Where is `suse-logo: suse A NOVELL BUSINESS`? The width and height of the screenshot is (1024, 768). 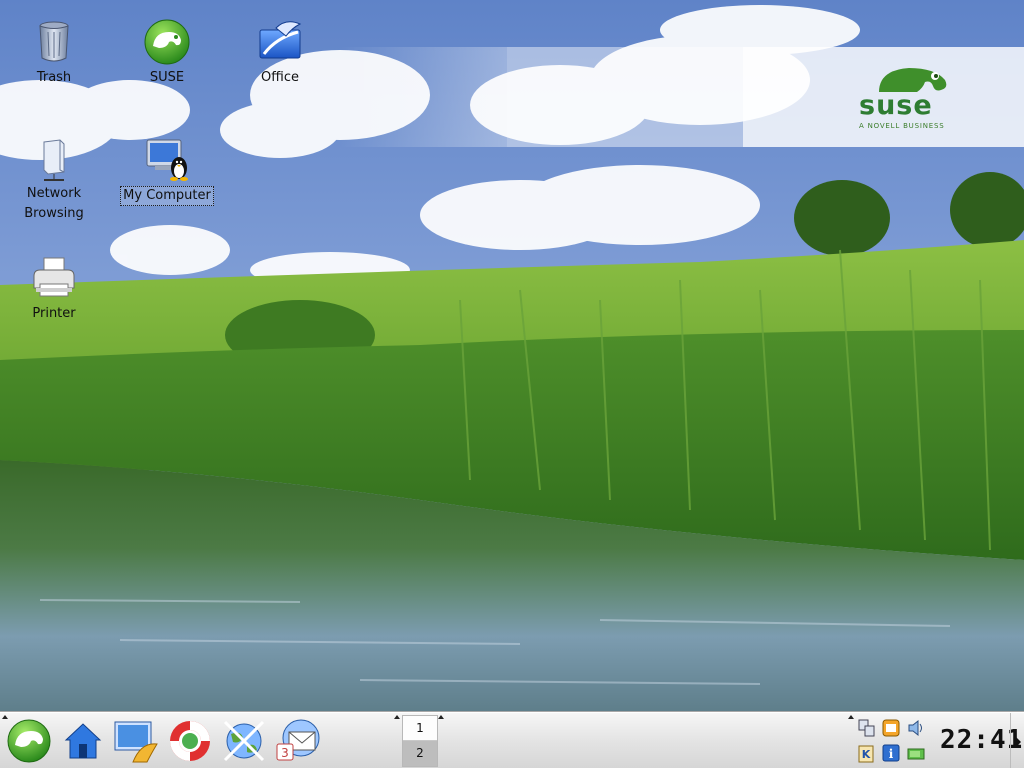
suse-logo: suse A NOVELL BUSINESS is located at coordinates (907, 99).